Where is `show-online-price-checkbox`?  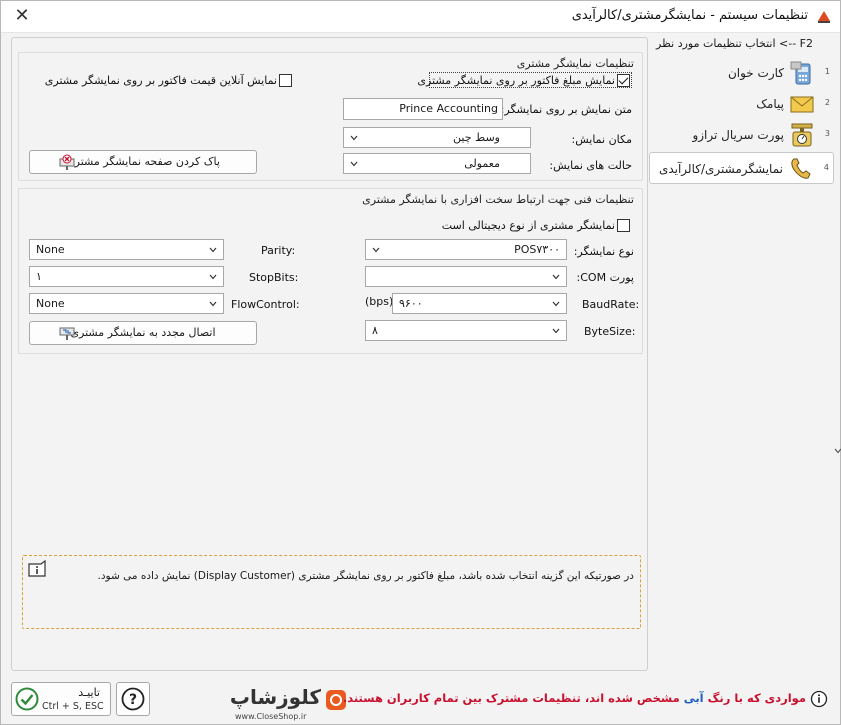
show-online-price-checkbox is located at coordinates (285, 80).